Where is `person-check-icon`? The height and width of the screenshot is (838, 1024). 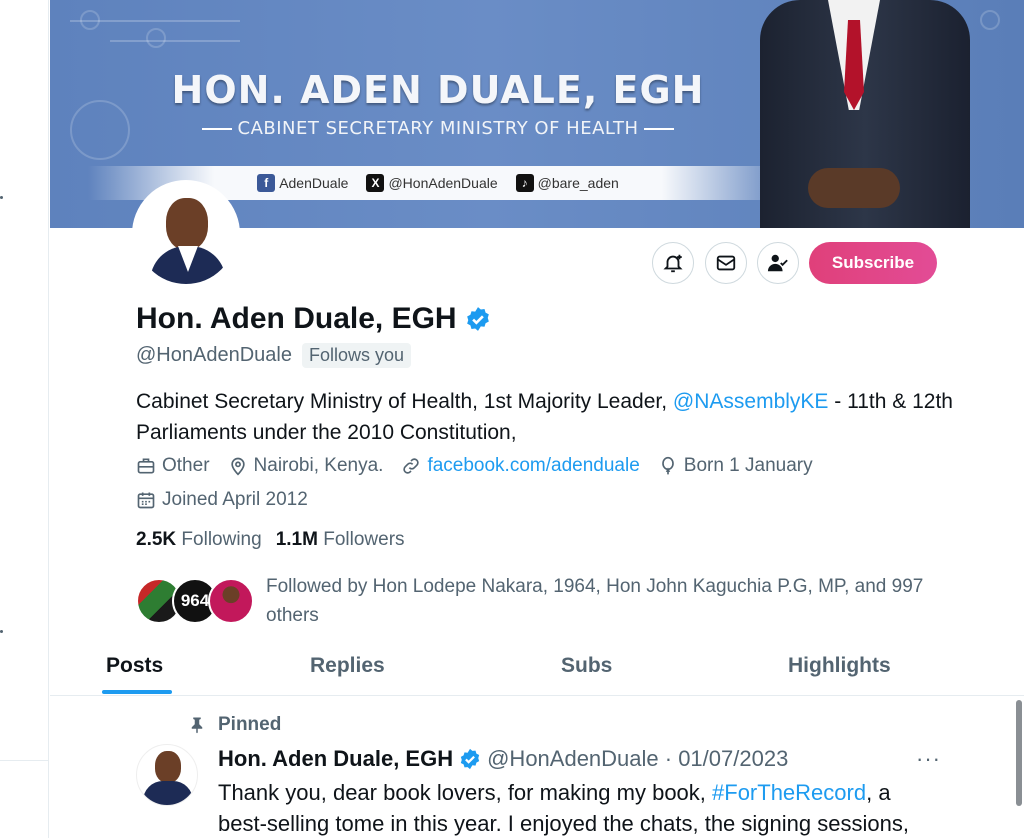 person-check-icon is located at coordinates (777, 263).